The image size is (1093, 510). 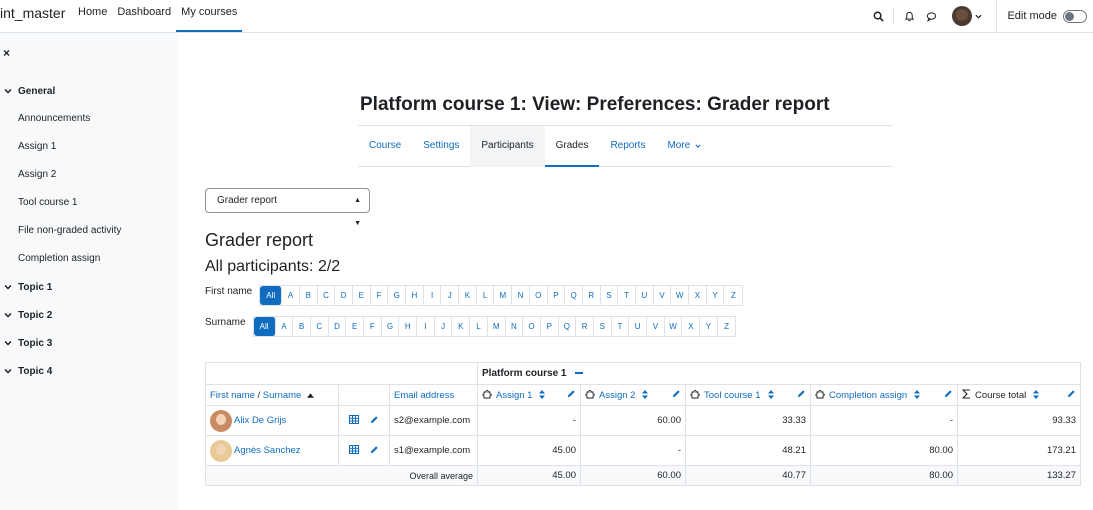 I want to click on tab-course: Course, so click(x=385, y=146).